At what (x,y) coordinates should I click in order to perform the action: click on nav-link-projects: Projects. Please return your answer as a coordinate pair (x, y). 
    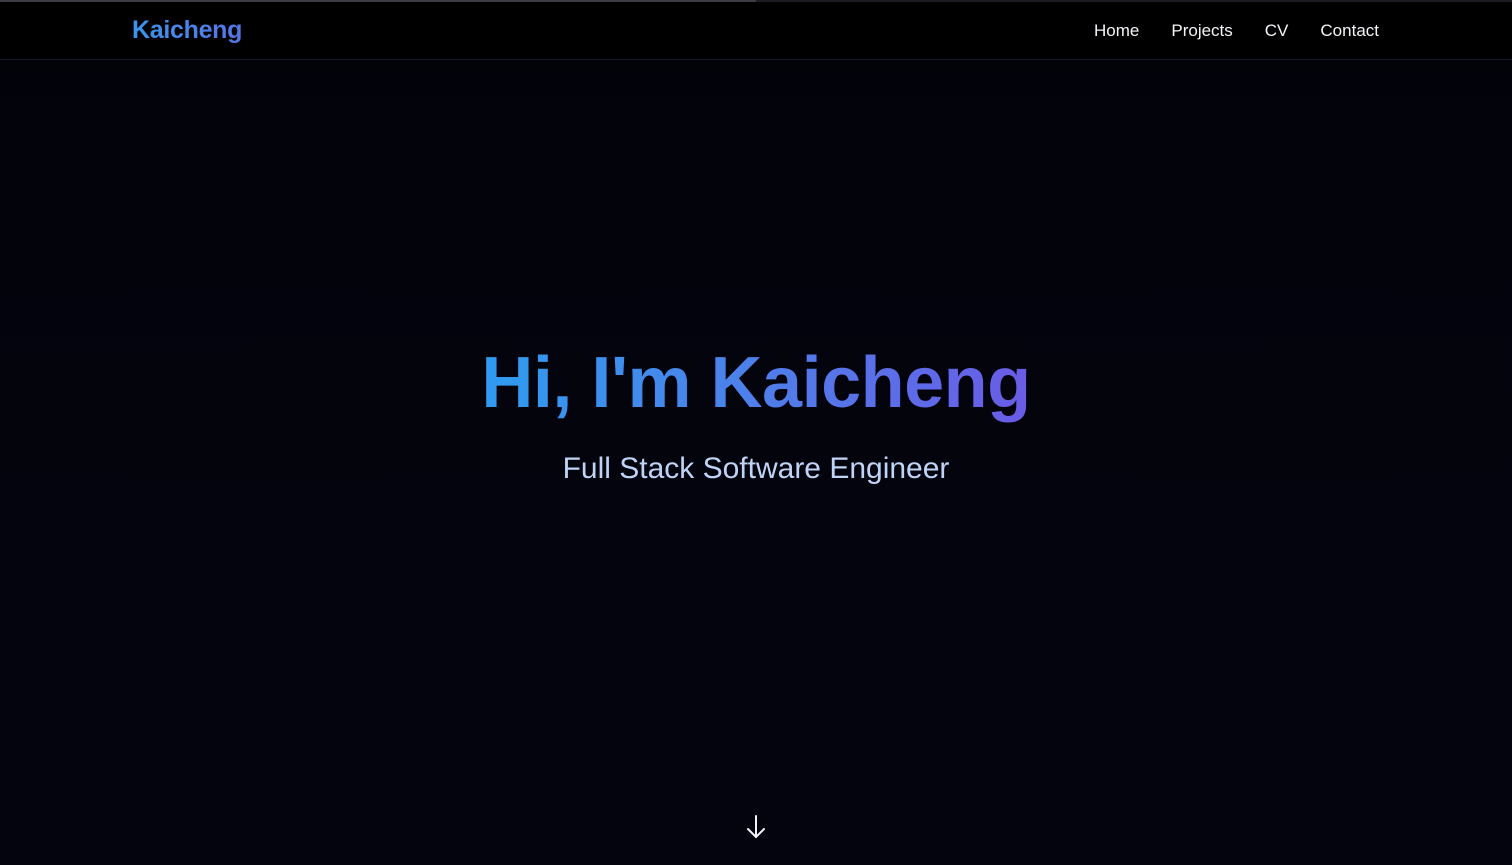
    Looking at the image, I should click on (1201, 31).